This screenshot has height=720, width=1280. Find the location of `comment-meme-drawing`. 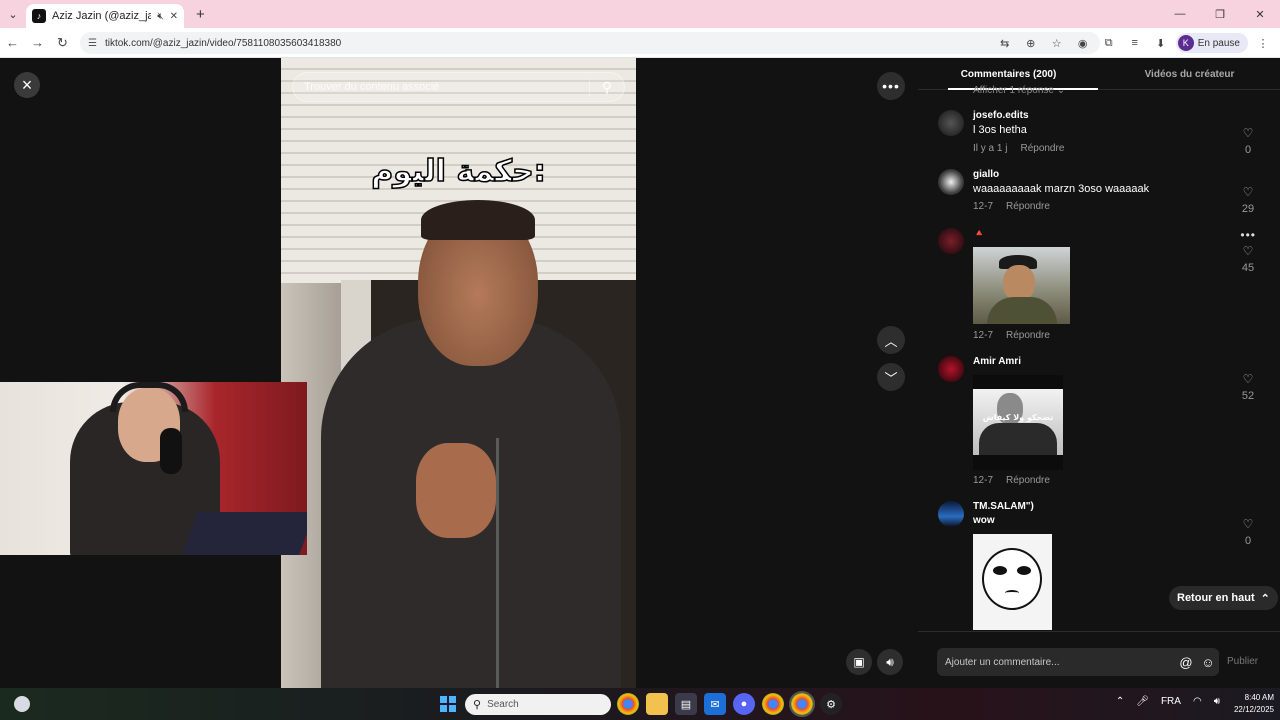

comment-meme-drawing is located at coordinates (1012, 582).